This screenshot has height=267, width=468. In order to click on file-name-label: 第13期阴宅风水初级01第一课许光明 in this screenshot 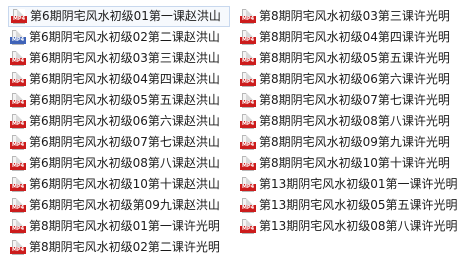, I will do `click(358, 184)`.